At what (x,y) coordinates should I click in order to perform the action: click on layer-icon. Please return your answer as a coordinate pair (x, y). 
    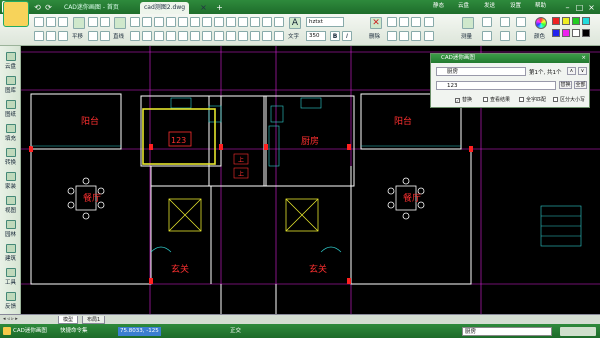
    Looking at the image, I should click on (392, 22).